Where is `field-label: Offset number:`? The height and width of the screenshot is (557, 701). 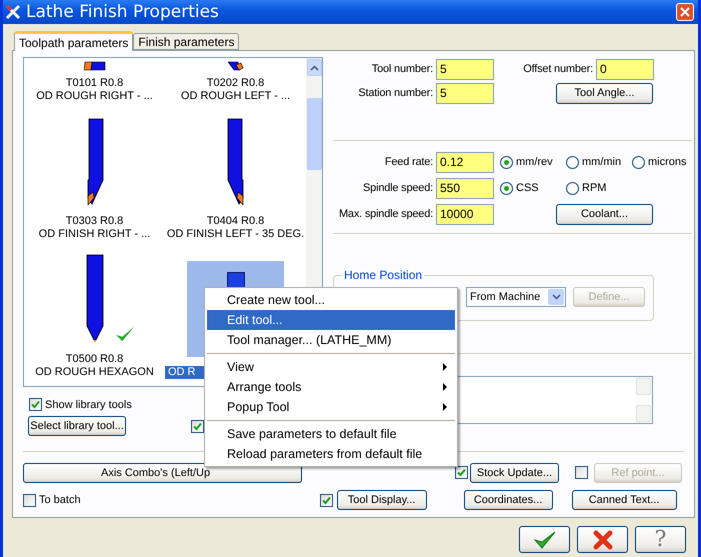 field-label: Offset number: is located at coordinates (558, 69).